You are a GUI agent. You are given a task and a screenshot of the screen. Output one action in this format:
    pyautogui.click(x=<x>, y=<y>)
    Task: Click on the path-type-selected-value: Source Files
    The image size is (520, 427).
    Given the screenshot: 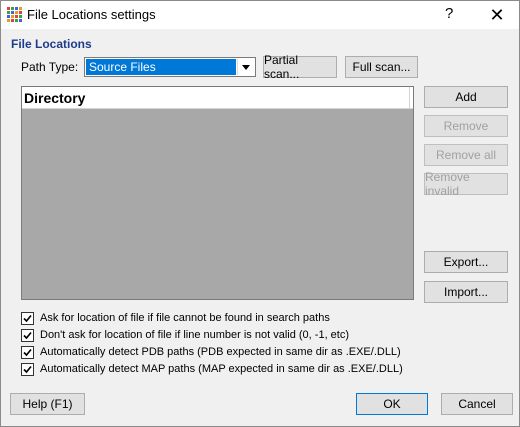 What is the action you would take?
    pyautogui.click(x=161, y=67)
    